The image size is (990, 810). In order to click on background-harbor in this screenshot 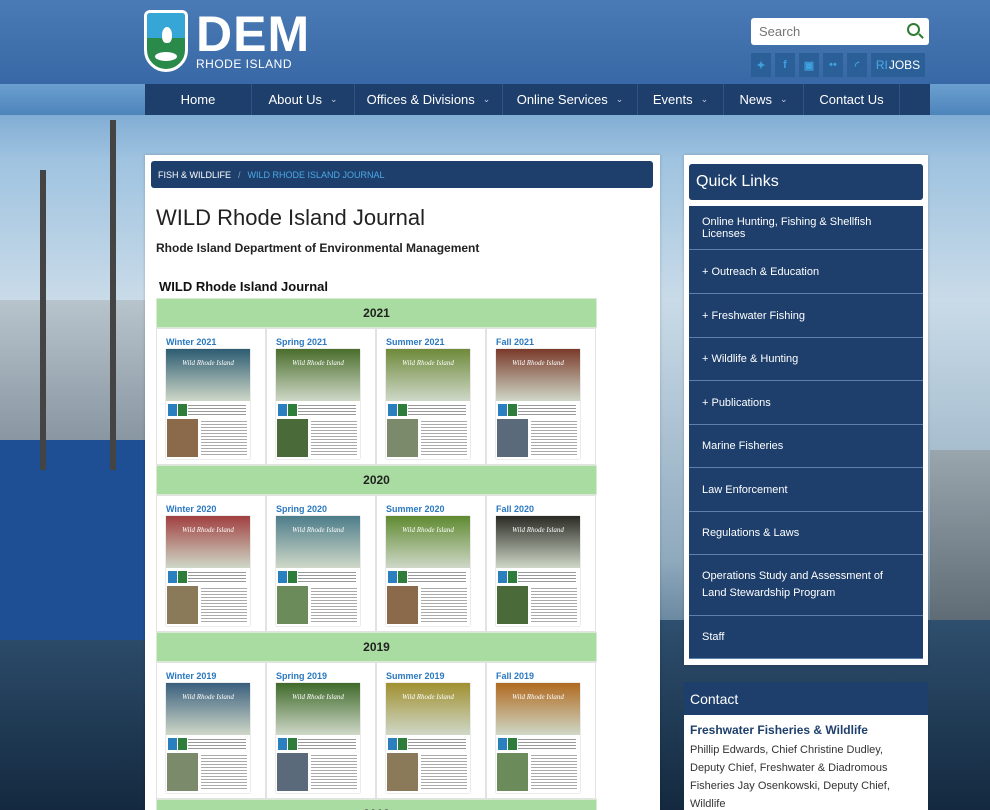, I will do `click(960, 535)`.